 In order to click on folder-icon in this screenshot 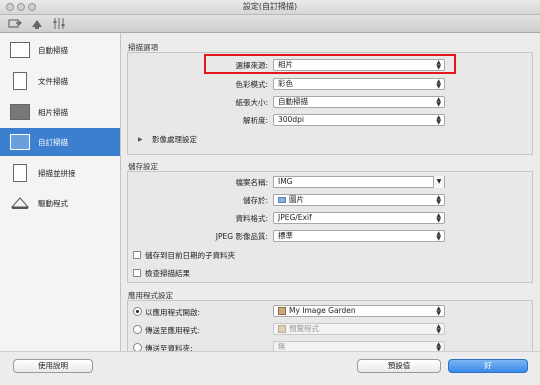, I will do `click(282, 200)`.